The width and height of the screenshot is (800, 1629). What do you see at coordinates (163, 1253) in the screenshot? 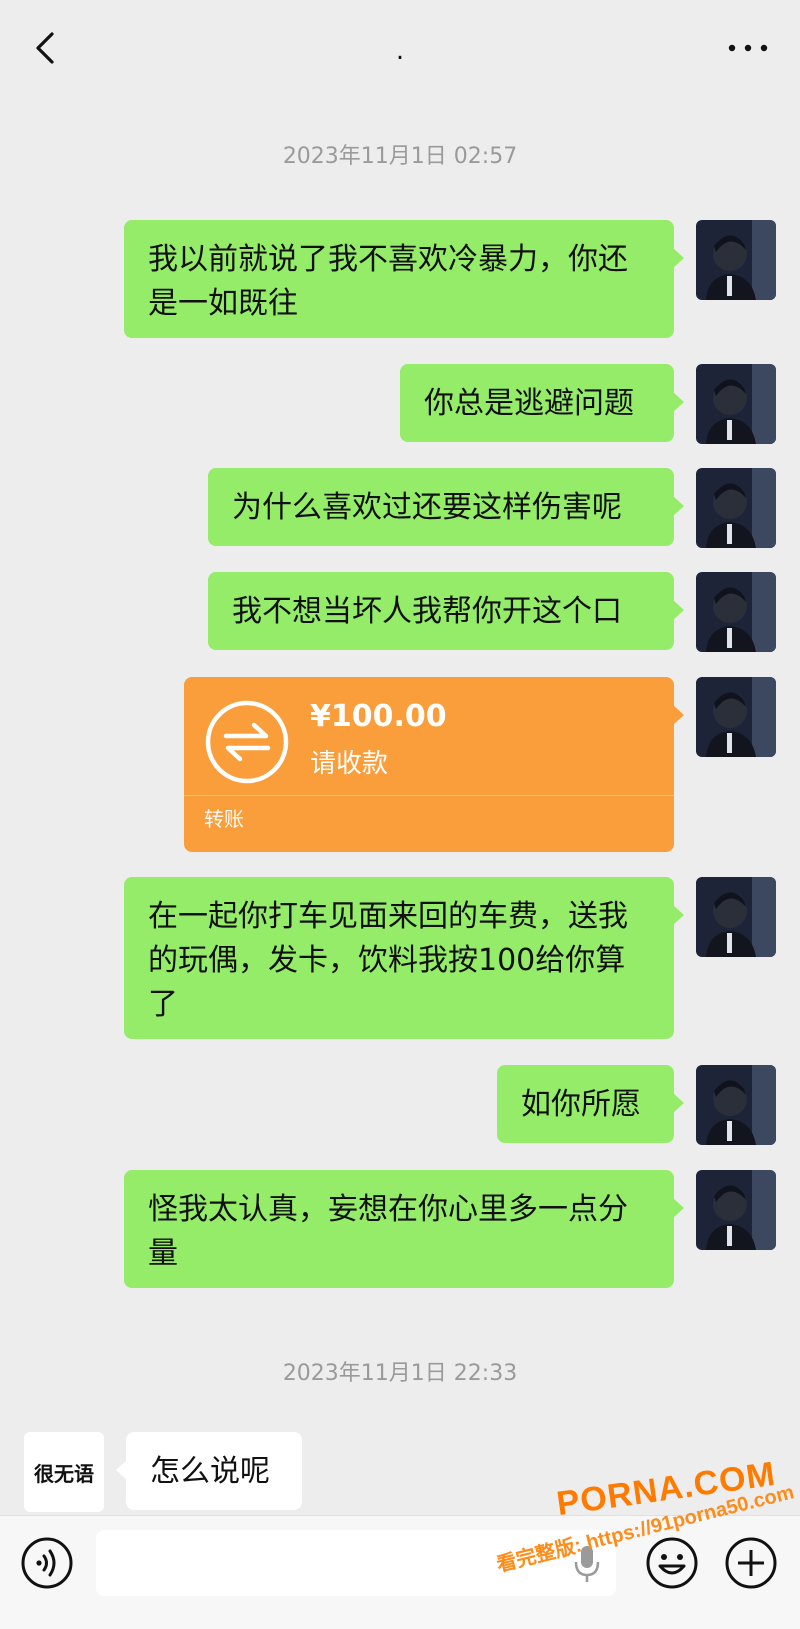
I see `message-text: 量` at bounding box center [163, 1253].